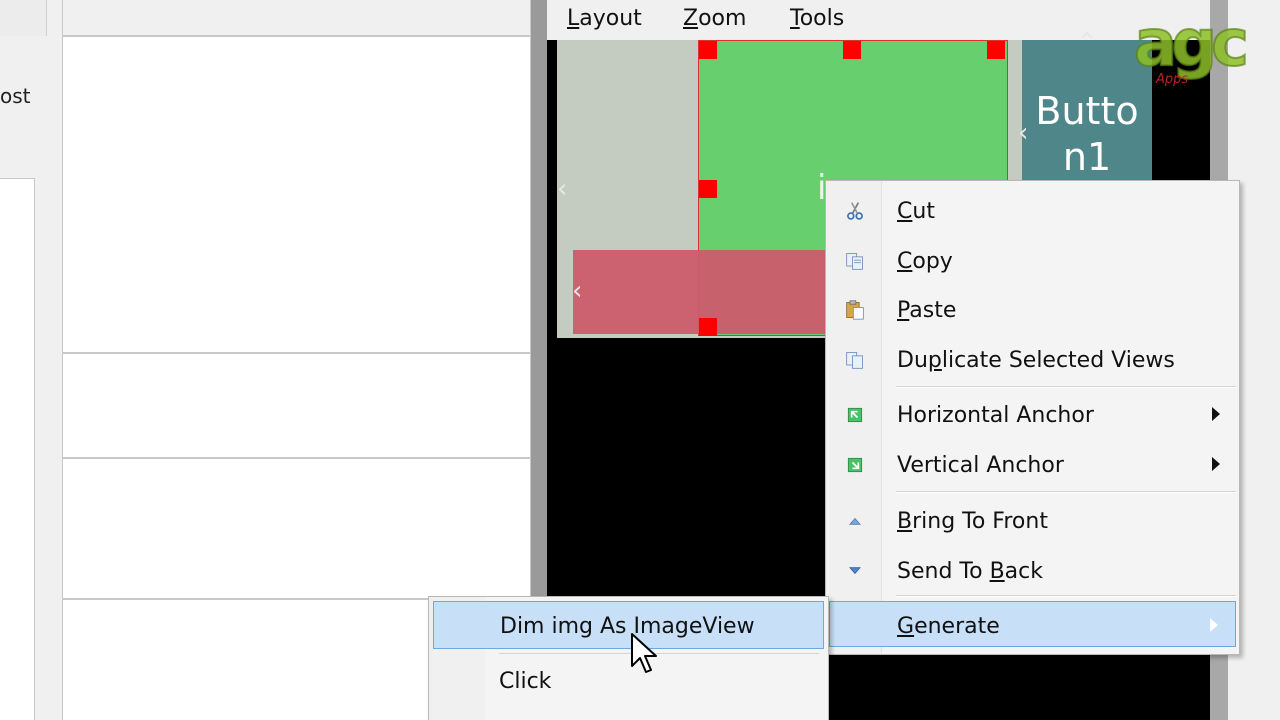 Image resolution: width=1280 pixels, height=720 pixels. I want to click on menu-item-generate: Generate, so click(1032, 624).